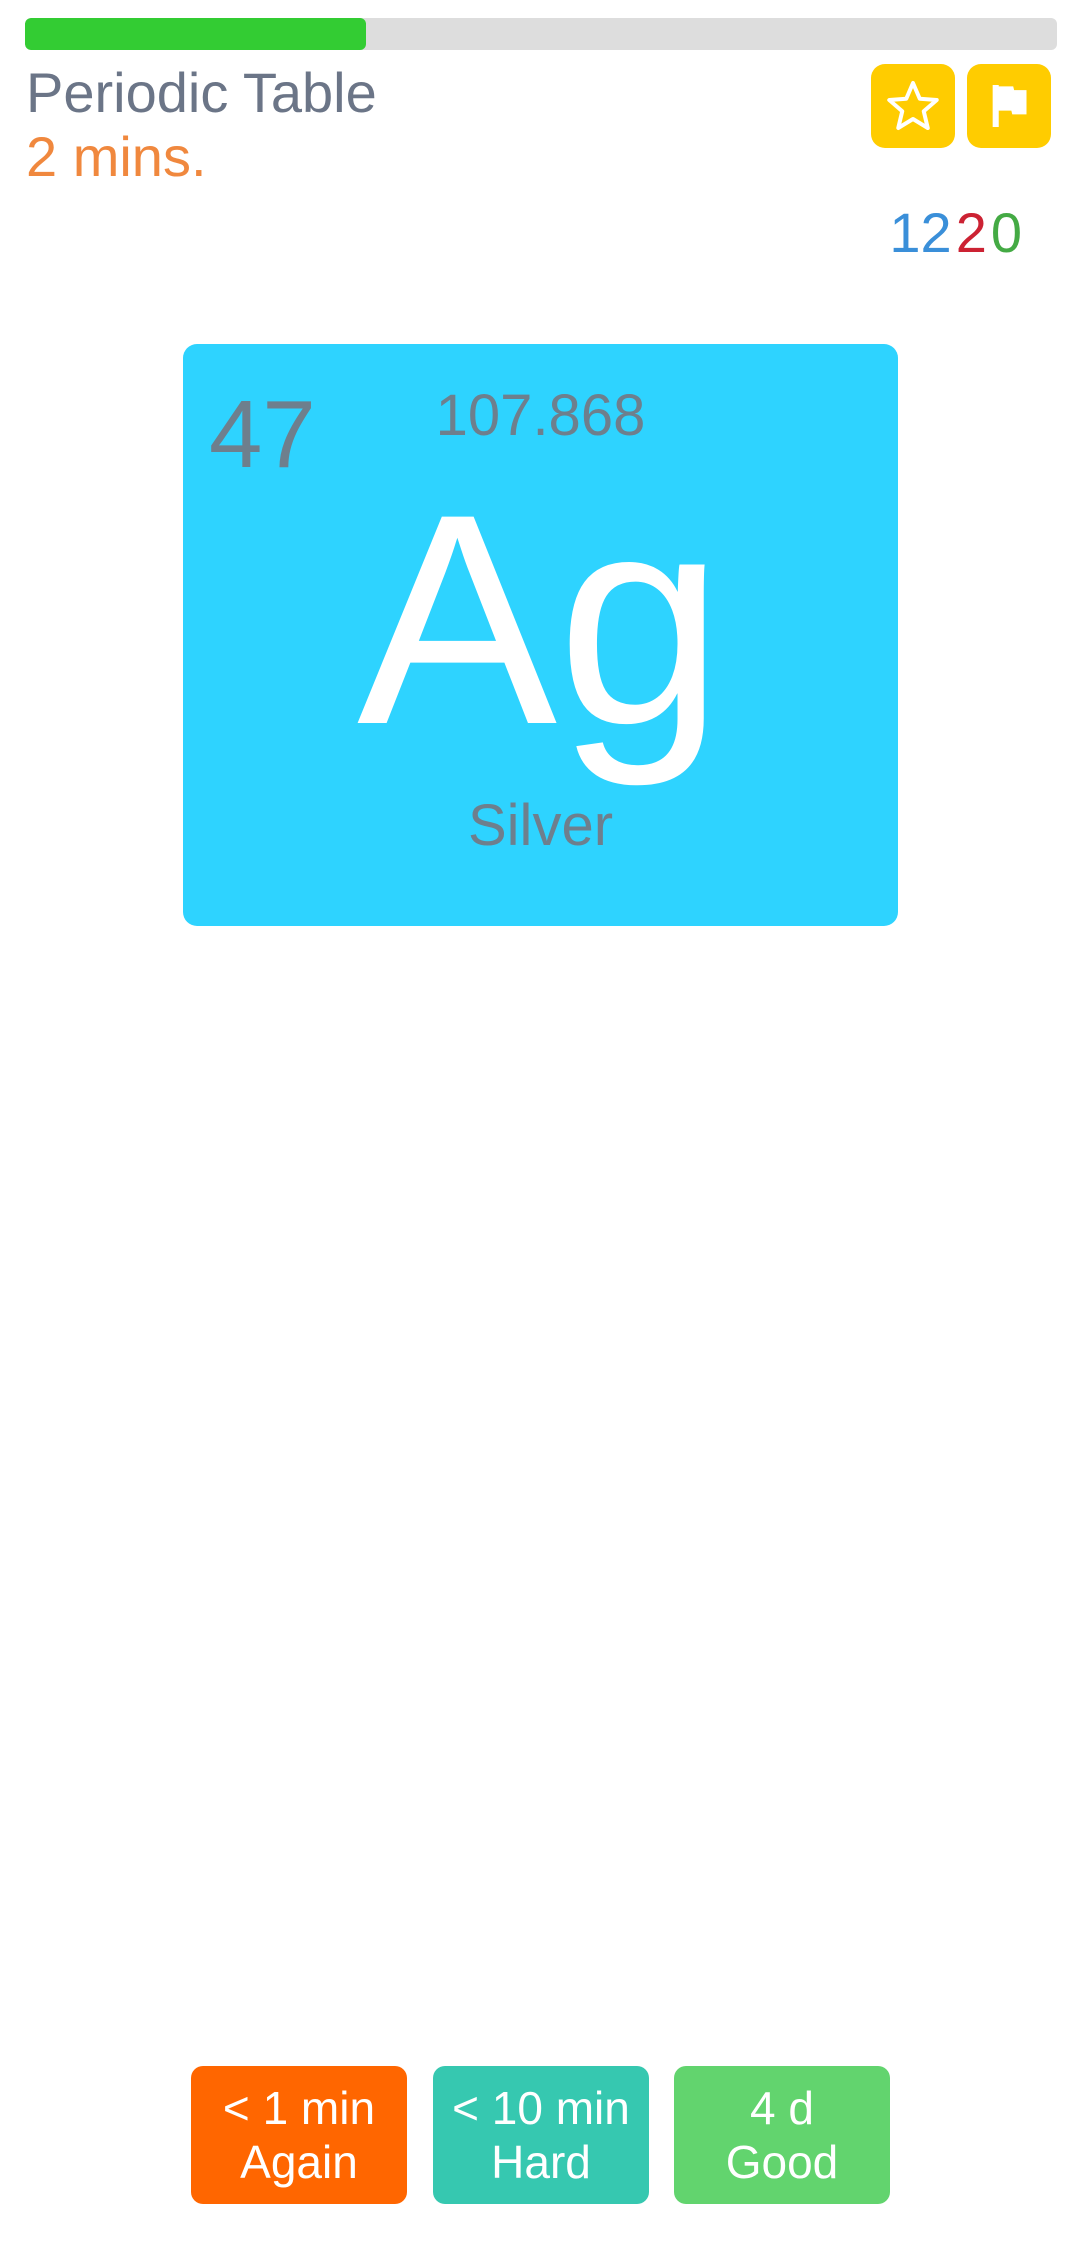 This screenshot has width=1077, height=2250. Describe the element at coordinates (782, 2162) in the screenshot. I see `good-label: Good` at that location.